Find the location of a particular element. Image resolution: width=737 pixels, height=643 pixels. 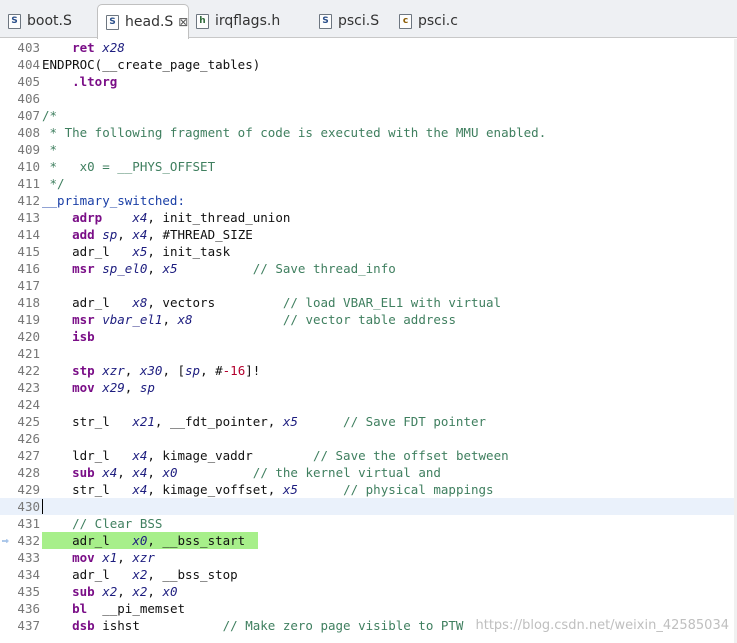

line-number: 434 is located at coordinates (28, 574).